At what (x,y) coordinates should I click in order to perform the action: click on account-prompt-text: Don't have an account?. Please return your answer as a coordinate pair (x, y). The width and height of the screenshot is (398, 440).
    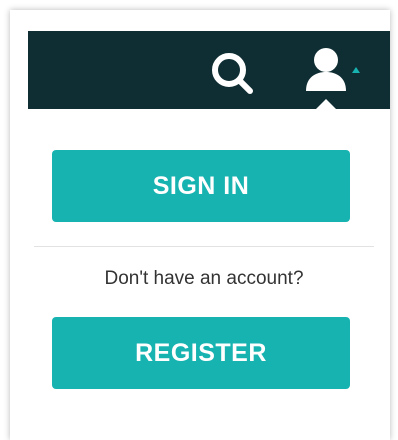
    Looking at the image, I should click on (204, 278).